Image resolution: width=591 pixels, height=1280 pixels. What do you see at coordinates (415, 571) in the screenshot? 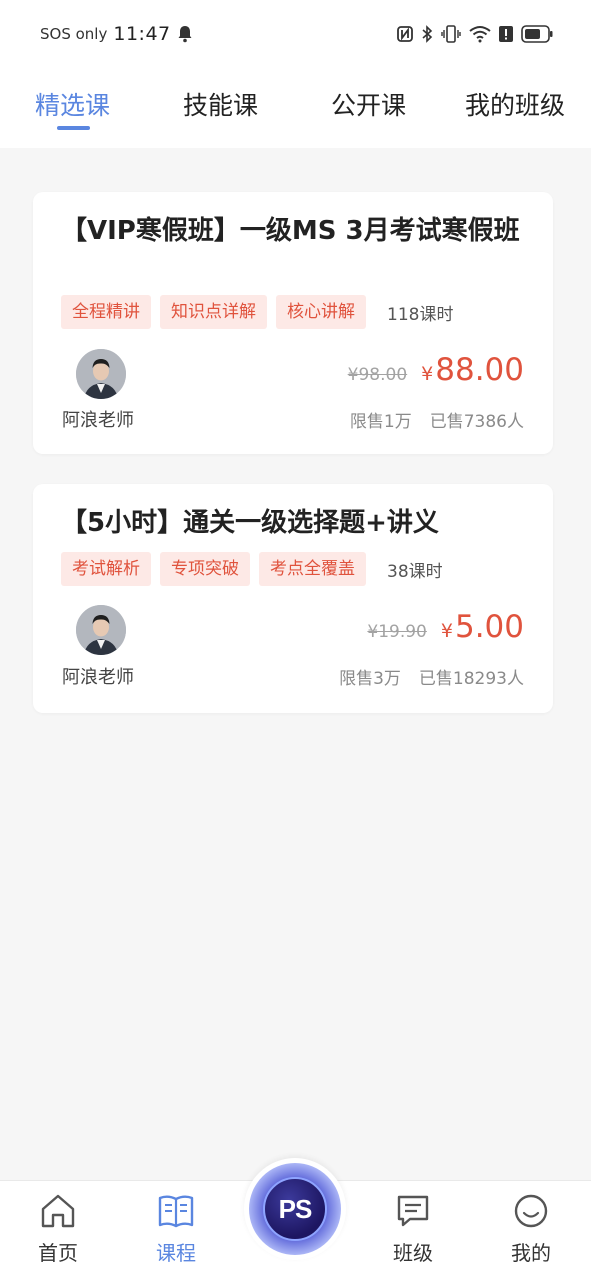
I see `lesson-count: 38课时` at bounding box center [415, 571].